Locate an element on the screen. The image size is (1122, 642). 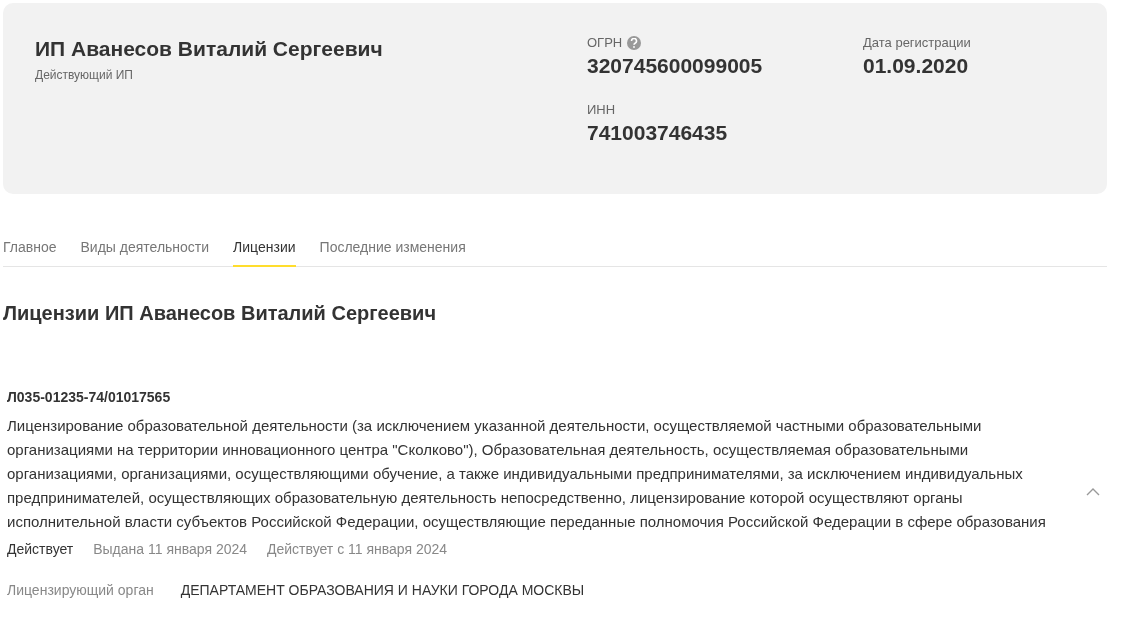
tab: Главное is located at coordinates (30, 247).